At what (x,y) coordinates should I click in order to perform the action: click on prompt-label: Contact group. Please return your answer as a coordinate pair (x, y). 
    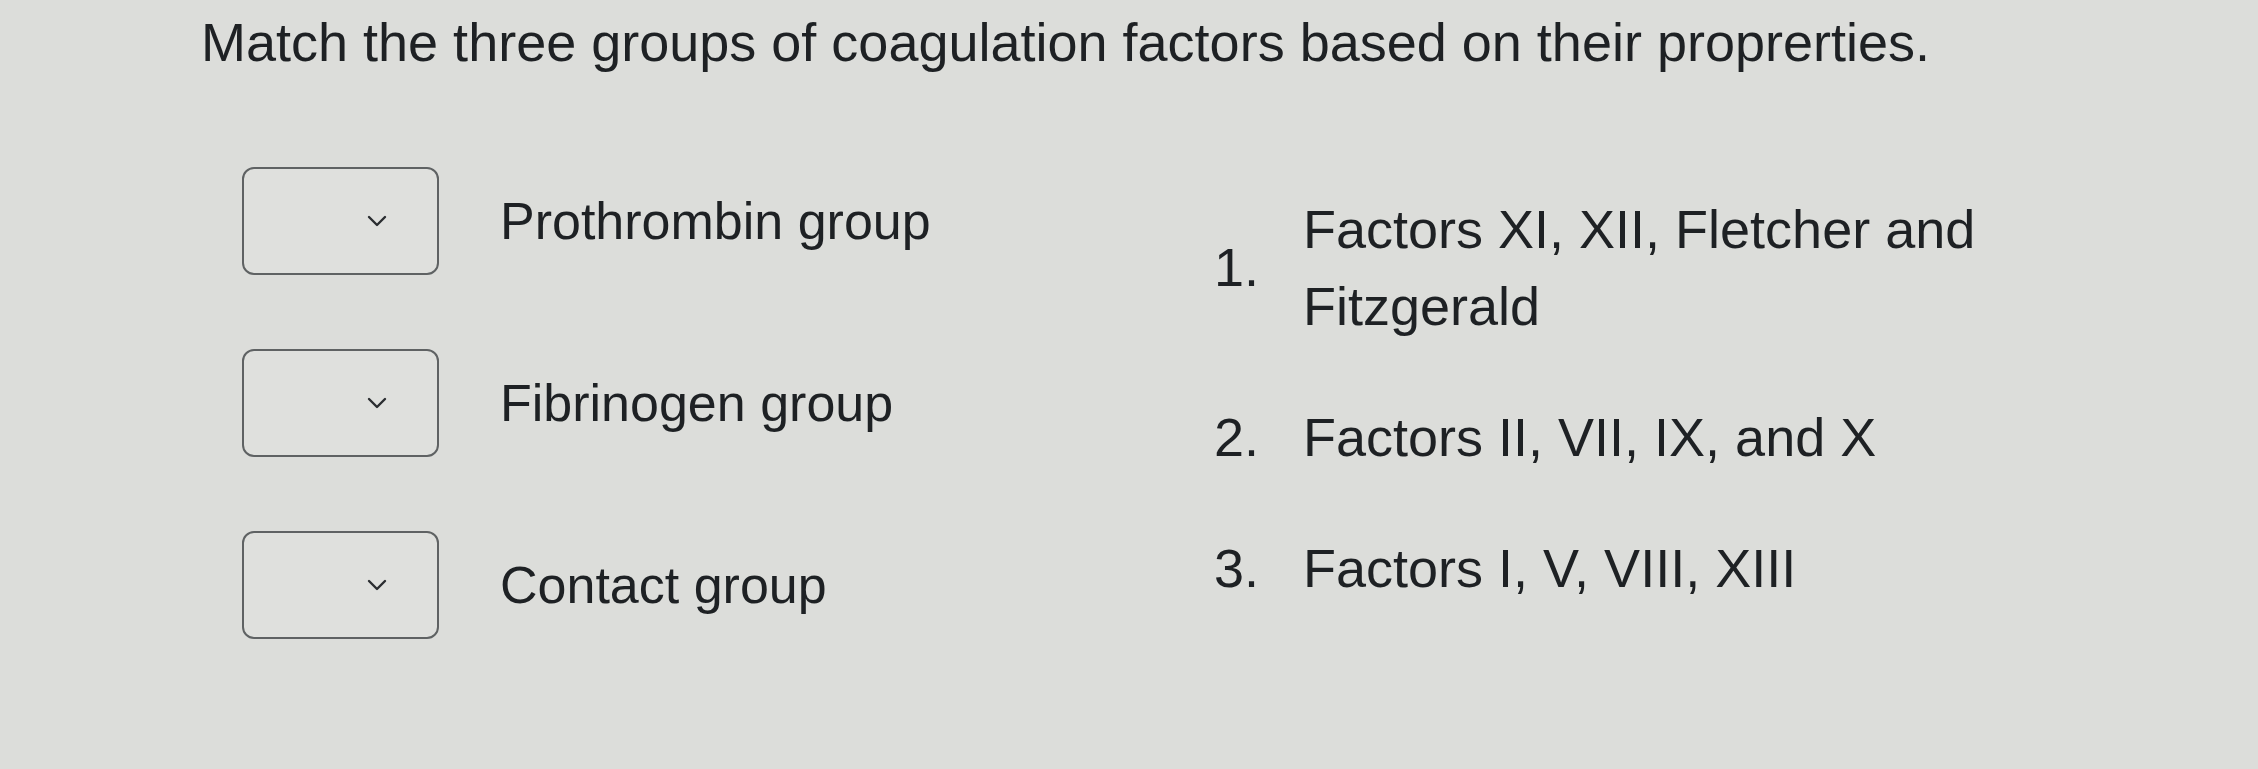
    Looking at the image, I should click on (663, 585).